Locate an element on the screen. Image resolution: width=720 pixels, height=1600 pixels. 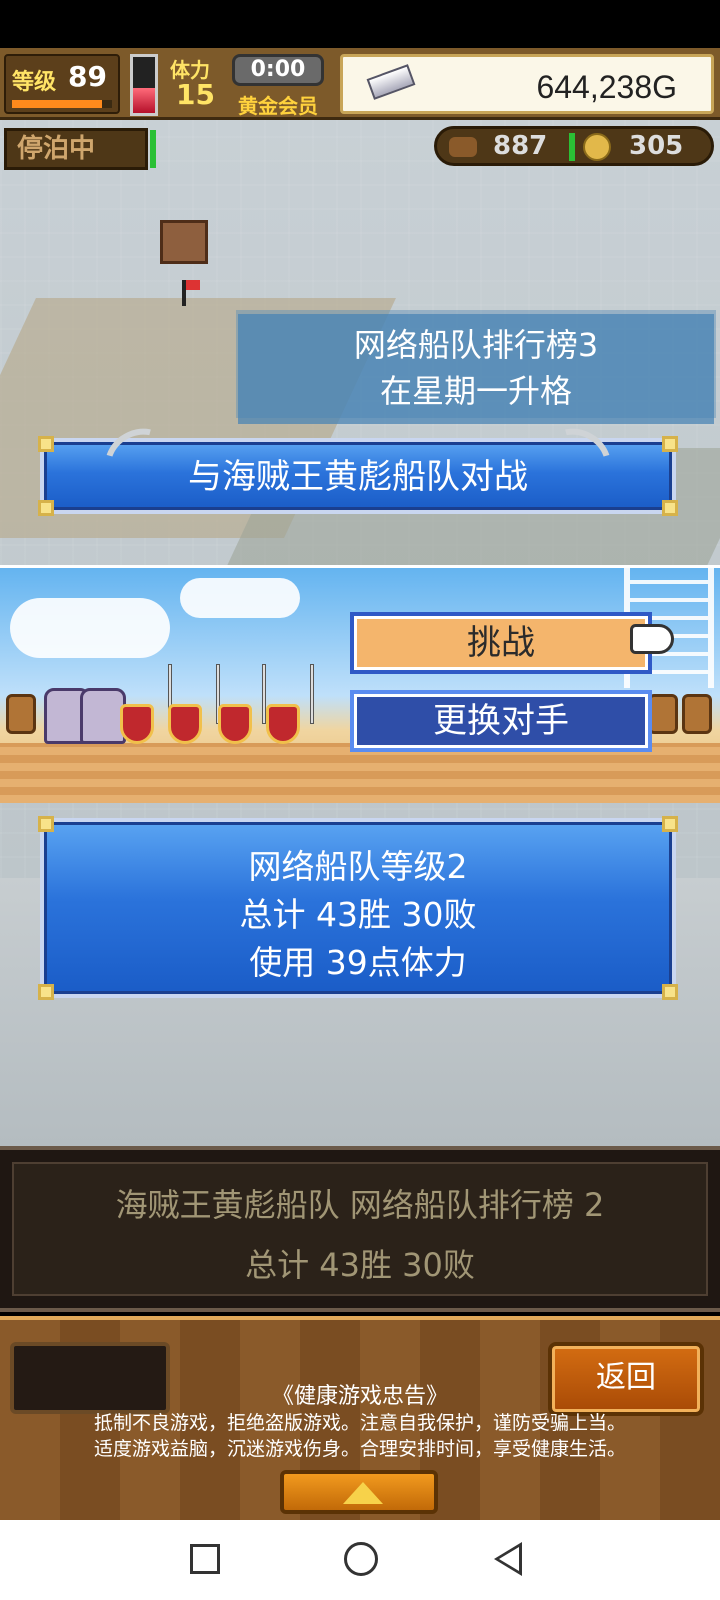
recent-apps-icon is located at coordinates (205, 1559).